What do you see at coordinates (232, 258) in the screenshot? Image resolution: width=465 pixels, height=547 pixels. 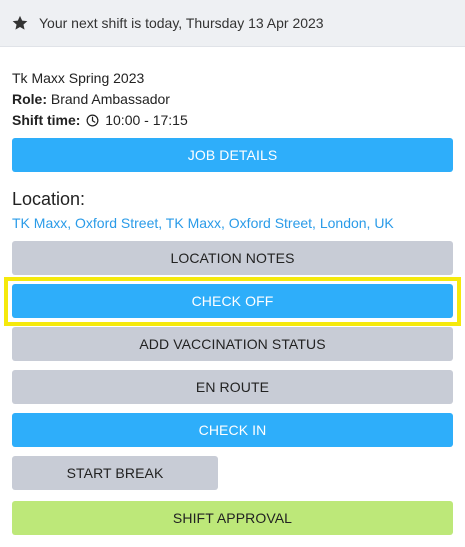 I see `location-notes-button: LOCATION NOTES` at bounding box center [232, 258].